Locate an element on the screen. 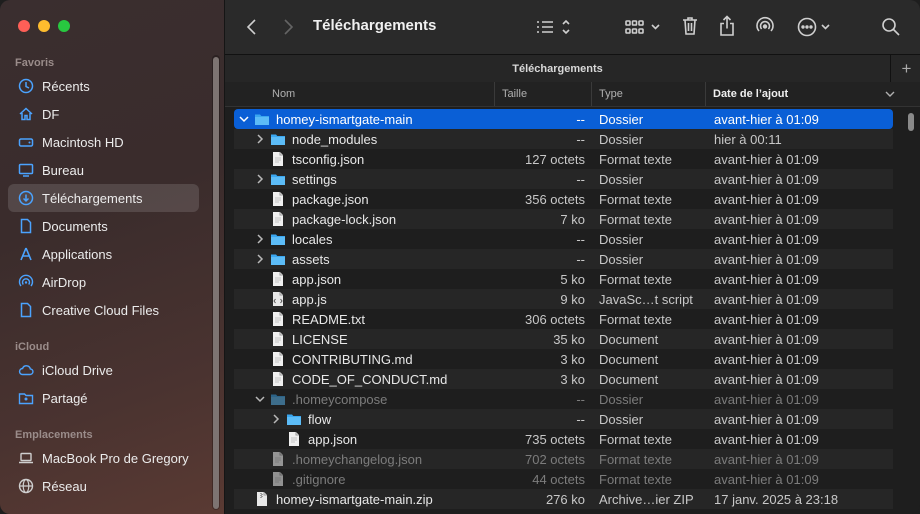 Image resolution: width=920 pixels, height=514 pixels. tab-telechargements: Téléchargements is located at coordinates (558, 68).